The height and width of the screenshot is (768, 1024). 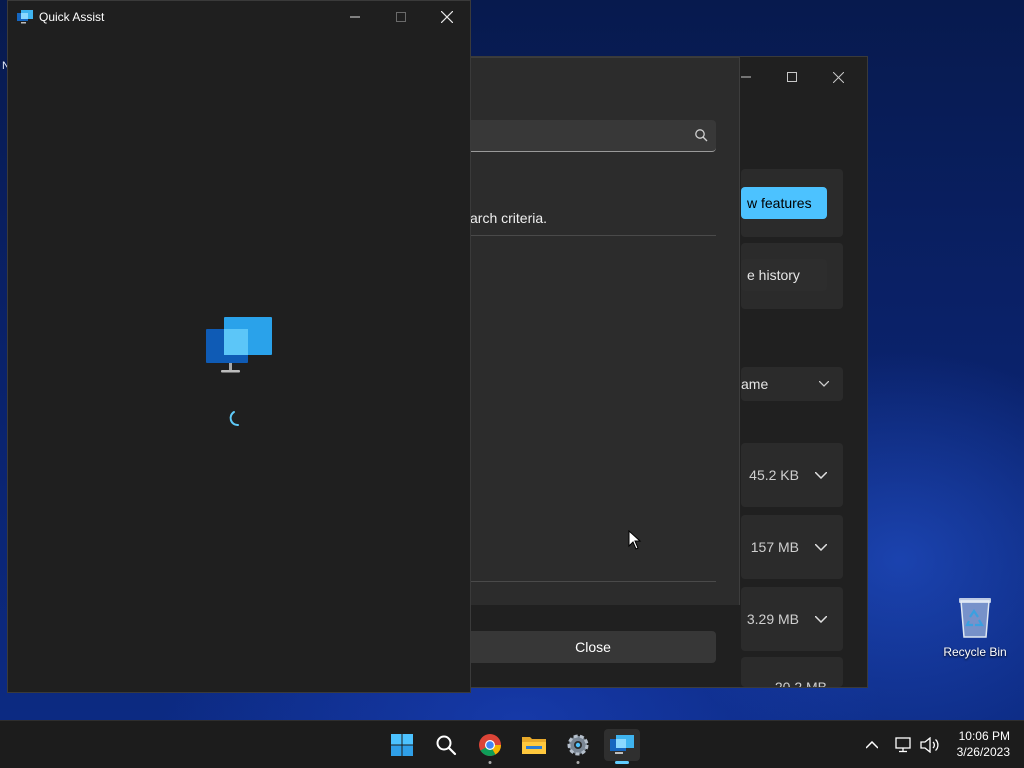 I want to click on settings-window-controls, so click(x=792, y=77).